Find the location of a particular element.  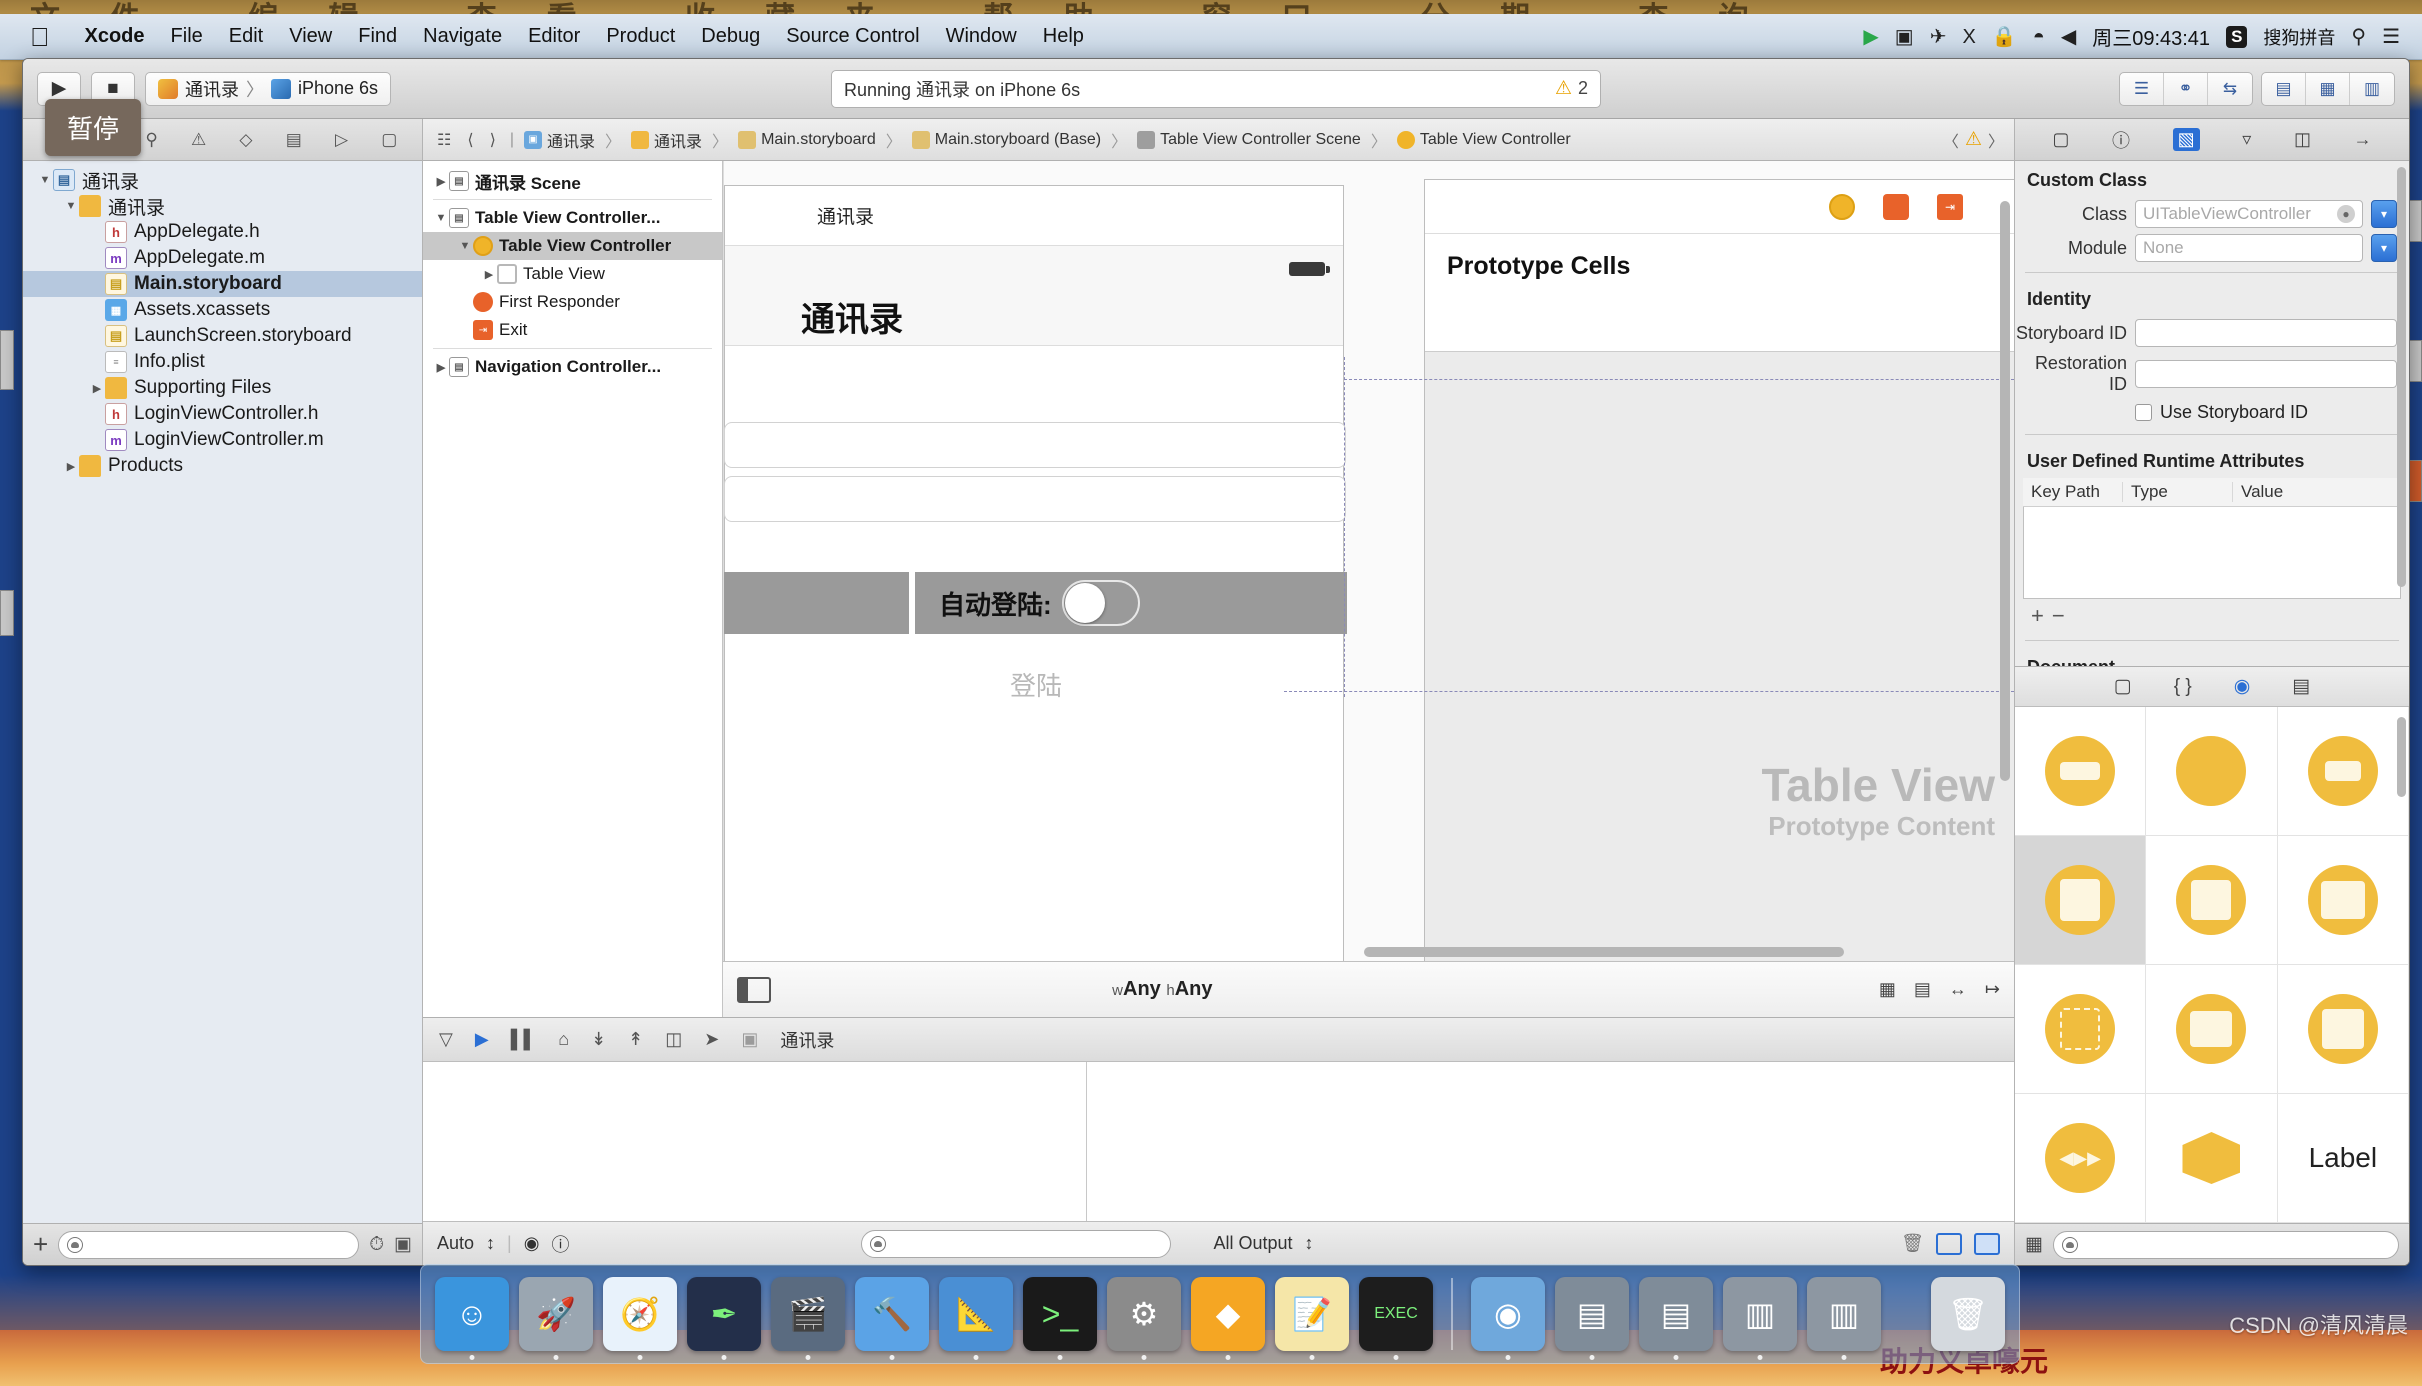

next-issue-icon: 〉 is located at coordinates (1996, 140).